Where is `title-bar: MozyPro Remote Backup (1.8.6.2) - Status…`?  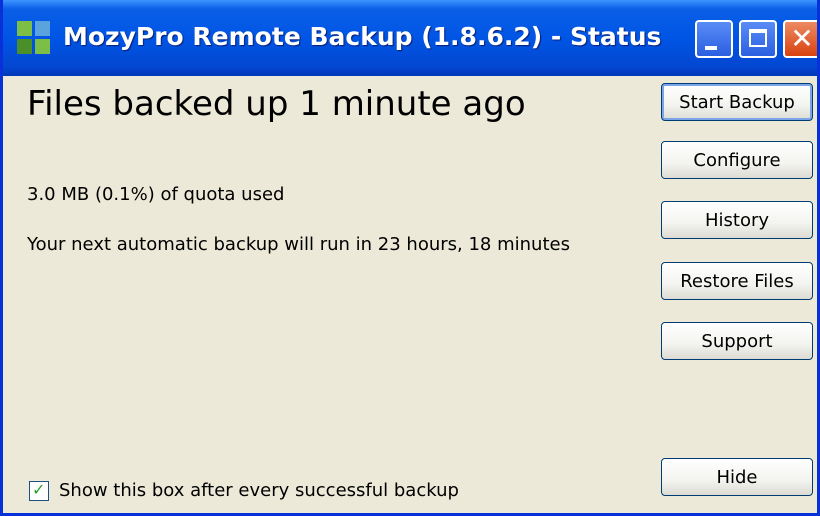
title-bar: MozyPro Remote Backup (1.8.6.2) - Status… is located at coordinates (410, 38).